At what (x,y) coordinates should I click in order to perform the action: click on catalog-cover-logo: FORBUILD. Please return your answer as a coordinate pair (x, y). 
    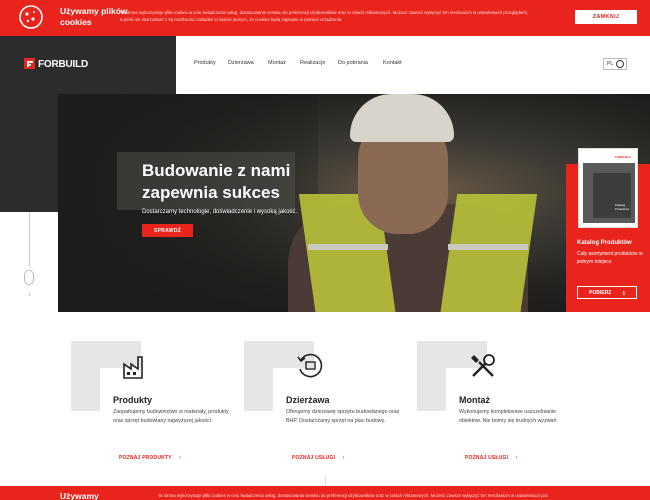
    Looking at the image, I should click on (623, 157).